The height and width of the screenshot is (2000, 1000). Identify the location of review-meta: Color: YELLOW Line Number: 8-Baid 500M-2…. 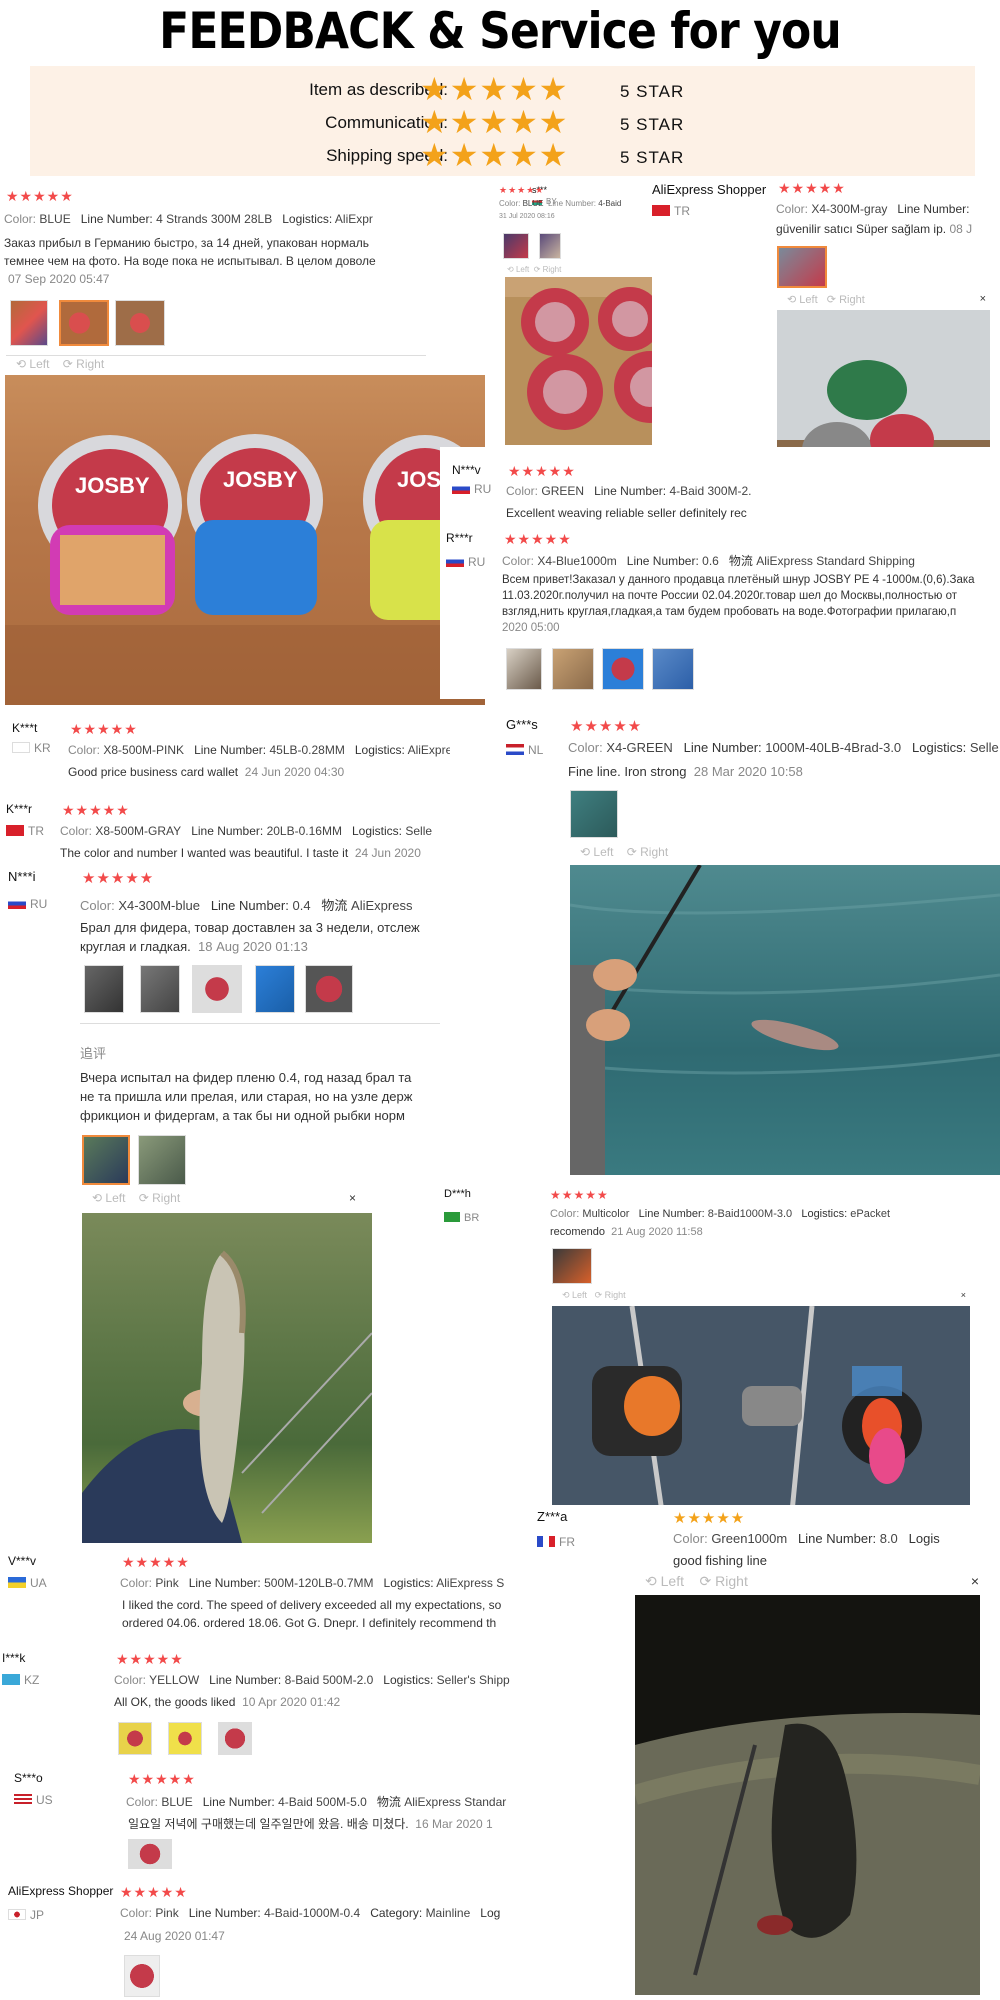
(312, 1680).